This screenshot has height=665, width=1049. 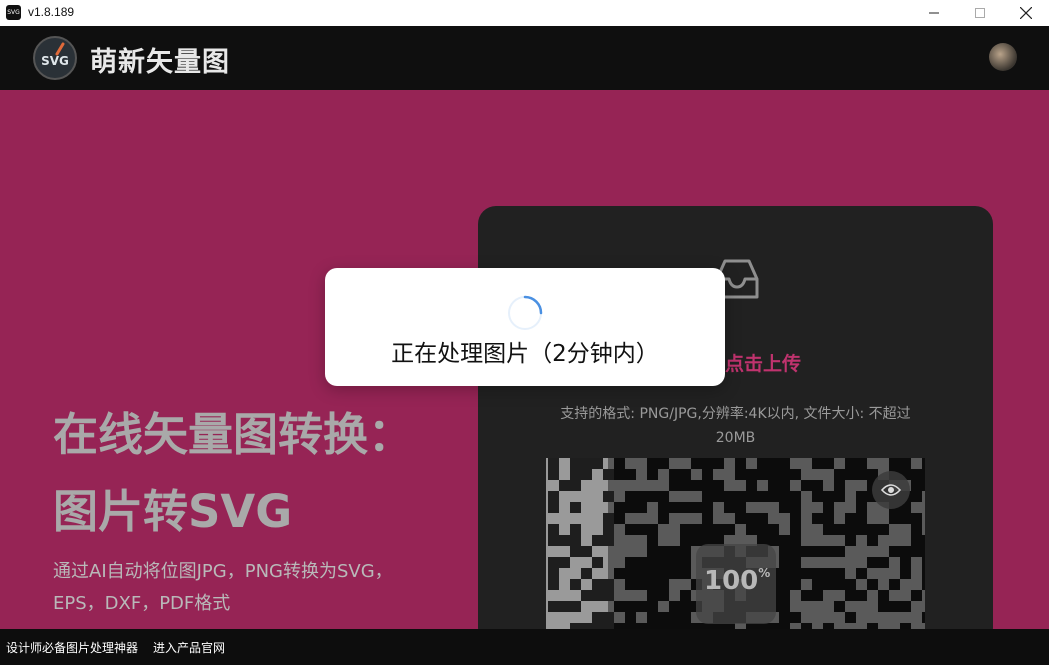 What do you see at coordinates (524, 58) in the screenshot?
I see `app-header: SVG 萌新矢量图` at bounding box center [524, 58].